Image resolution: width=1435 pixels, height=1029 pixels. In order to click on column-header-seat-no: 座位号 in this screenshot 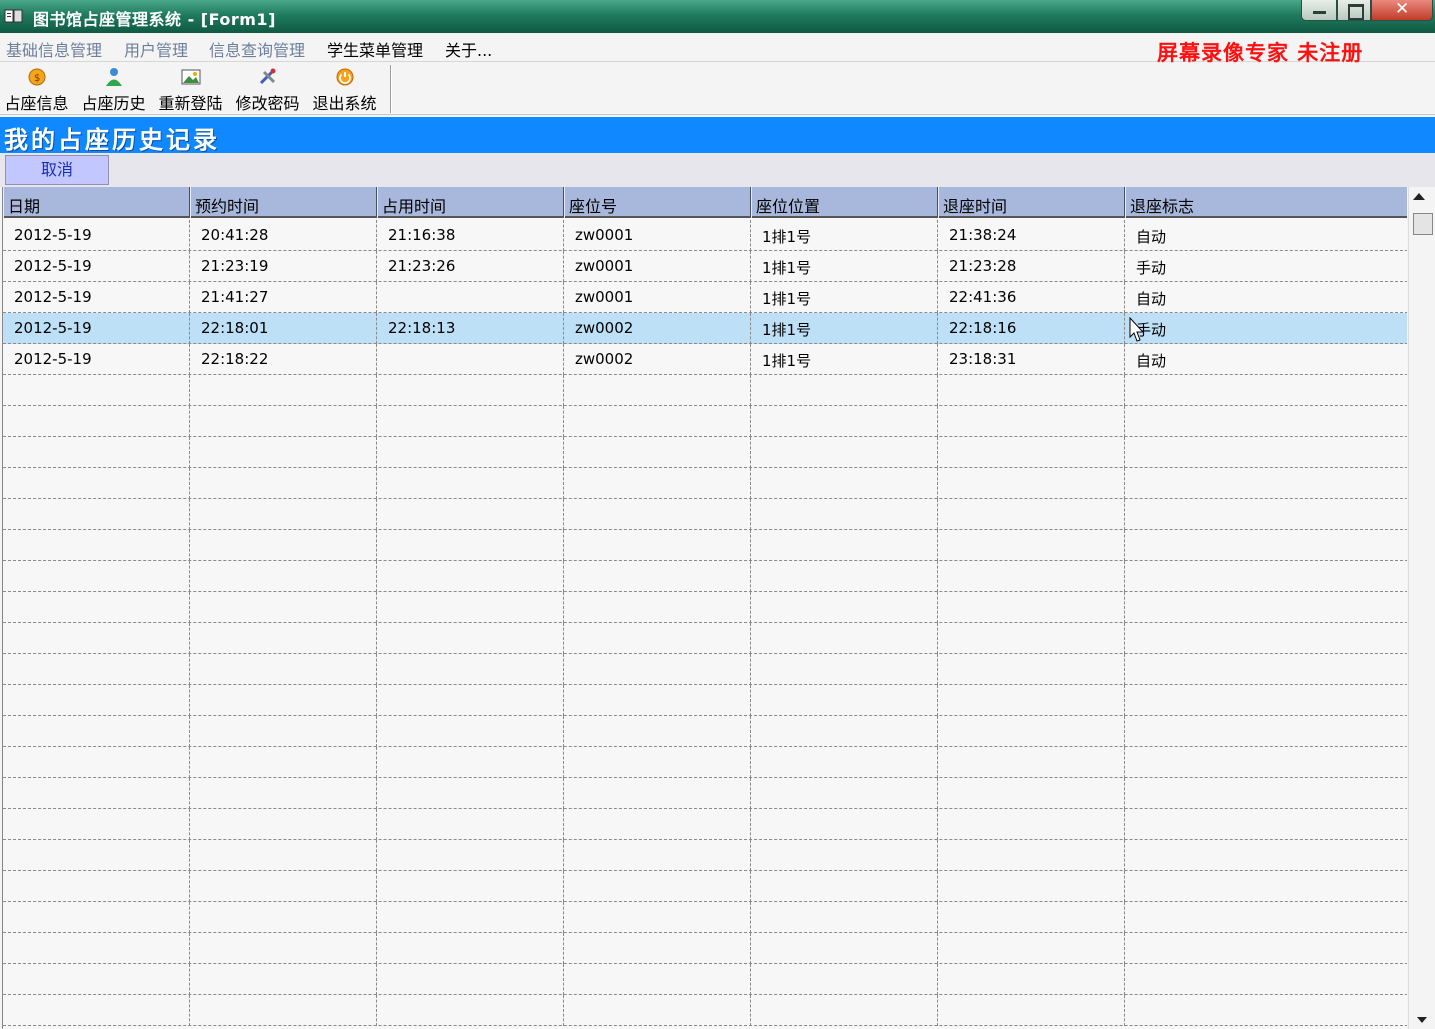, I will do `click(657, 202)`.